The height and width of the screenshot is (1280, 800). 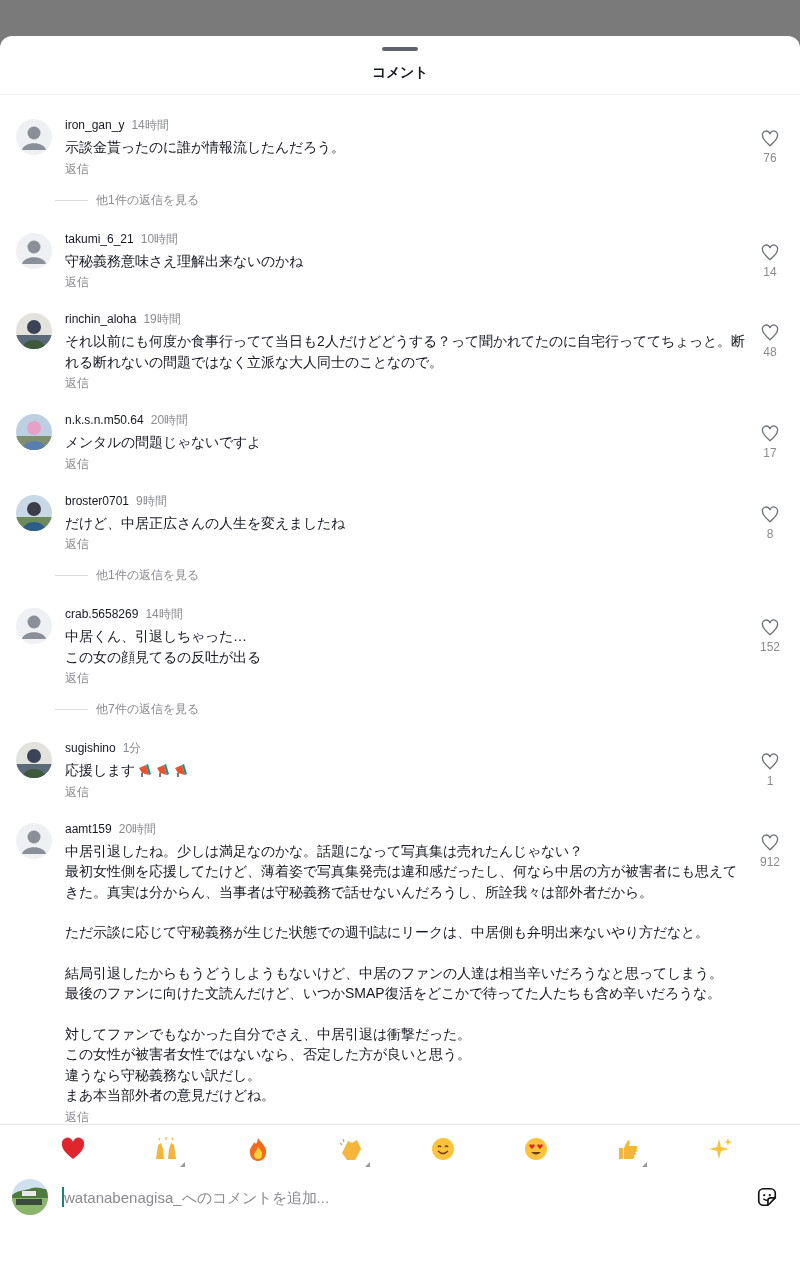 I want to click on username: iron_gan_y, so click(x=95, y=125).